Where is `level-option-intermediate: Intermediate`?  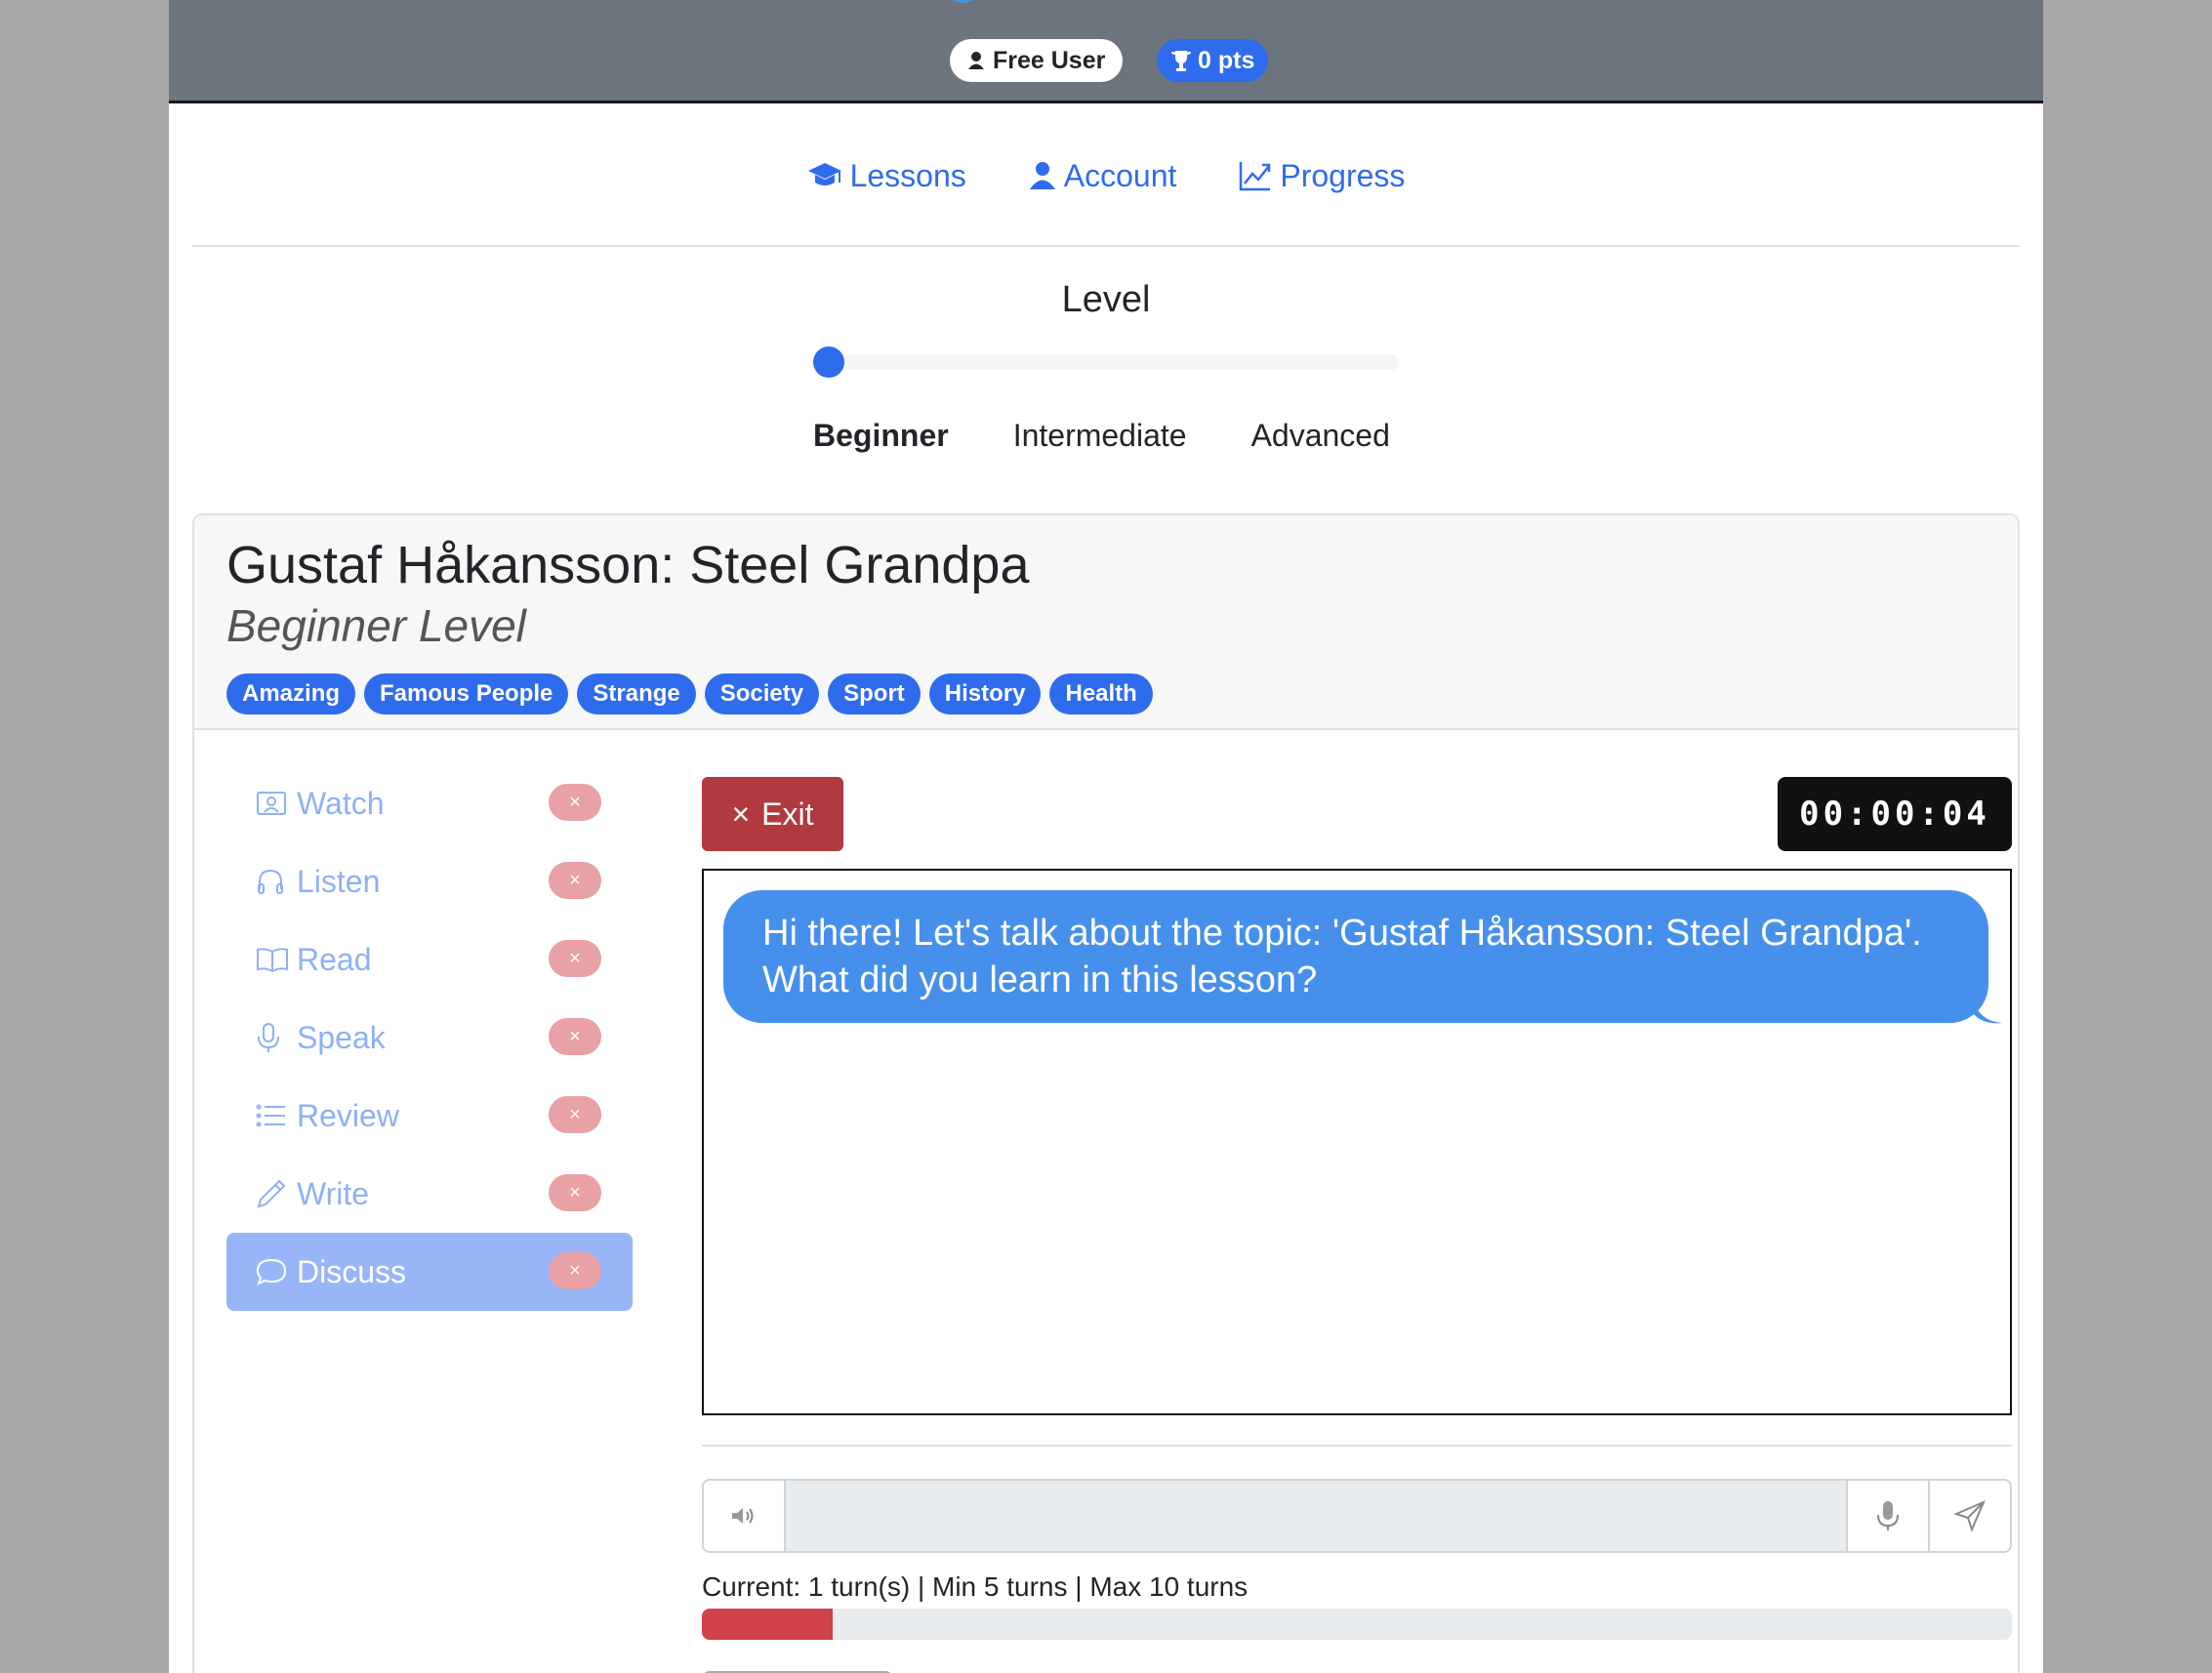 level-option-intermediate: Intermediate is located at coordinates (1100, 439).